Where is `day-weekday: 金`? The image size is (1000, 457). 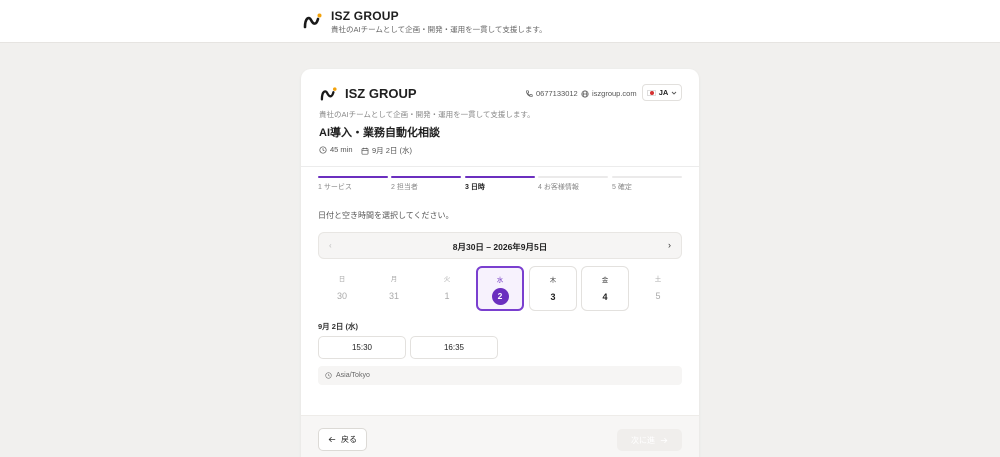 day-weekday: 金 is located at coordinates (605, 280).